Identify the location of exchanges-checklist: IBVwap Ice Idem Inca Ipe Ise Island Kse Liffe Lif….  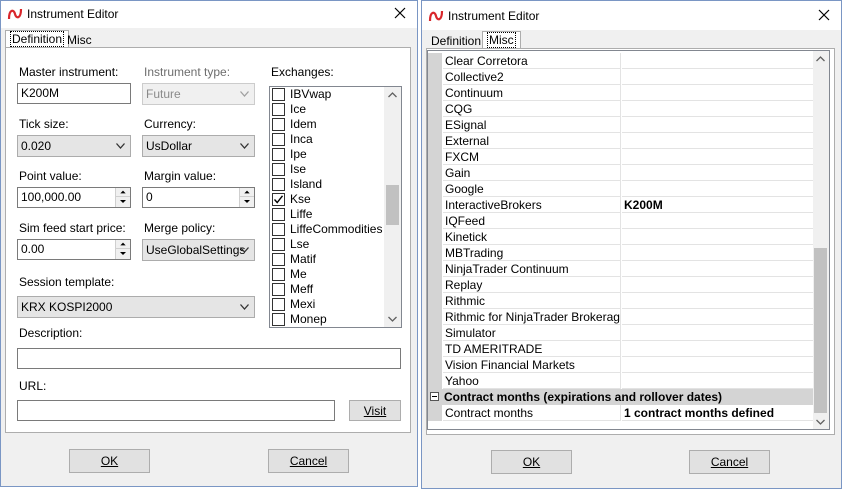
(335, 207).